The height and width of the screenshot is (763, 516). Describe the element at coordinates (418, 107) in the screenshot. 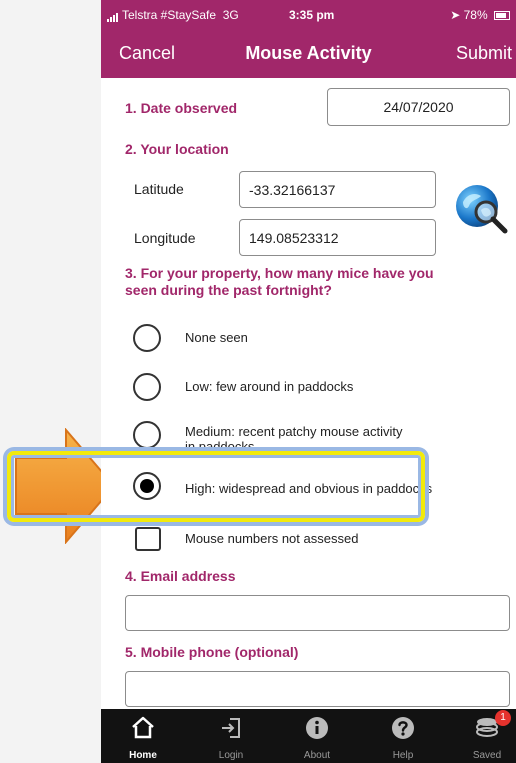

I see `date-field` at that location.